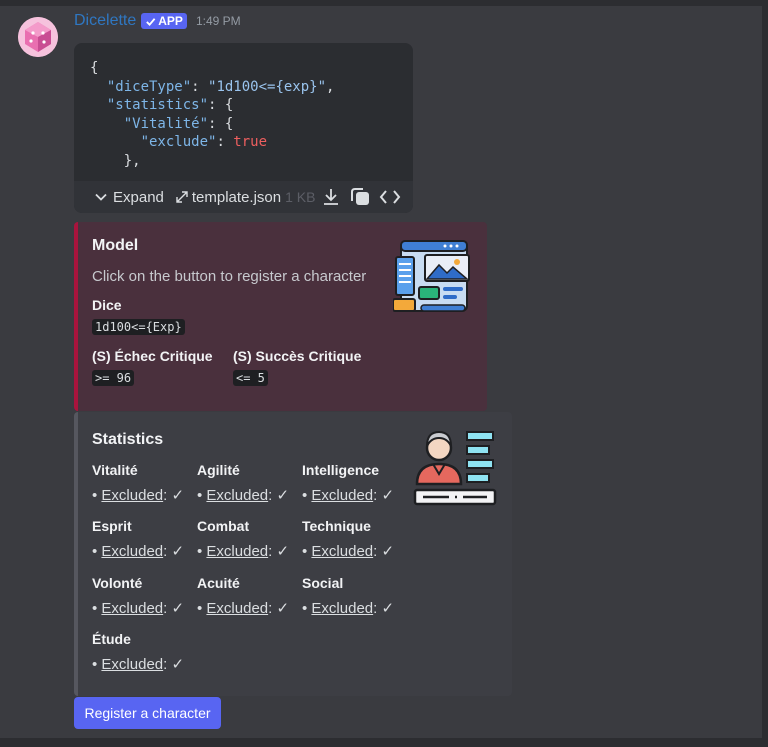 This screenshot has height=747, width=768. I want to click on expand-button: Expand, so click(129, 197).